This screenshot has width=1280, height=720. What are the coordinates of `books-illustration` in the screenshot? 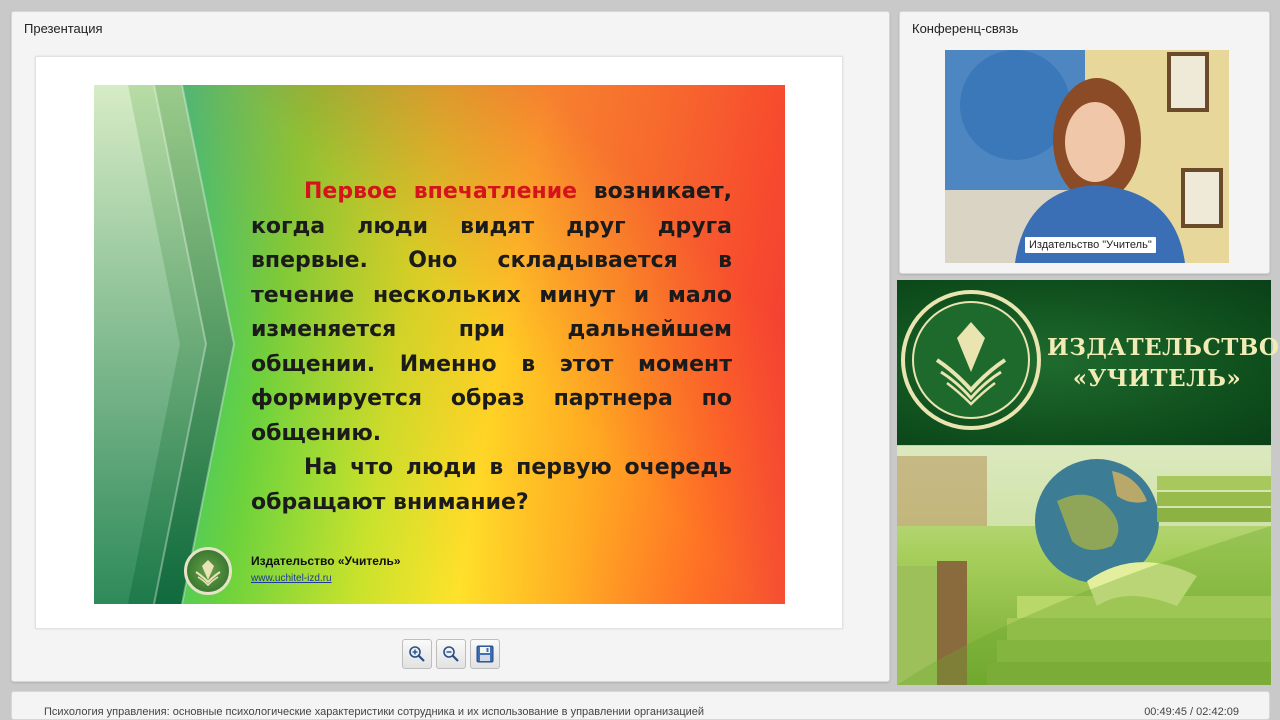 It's located at (1084, 565).